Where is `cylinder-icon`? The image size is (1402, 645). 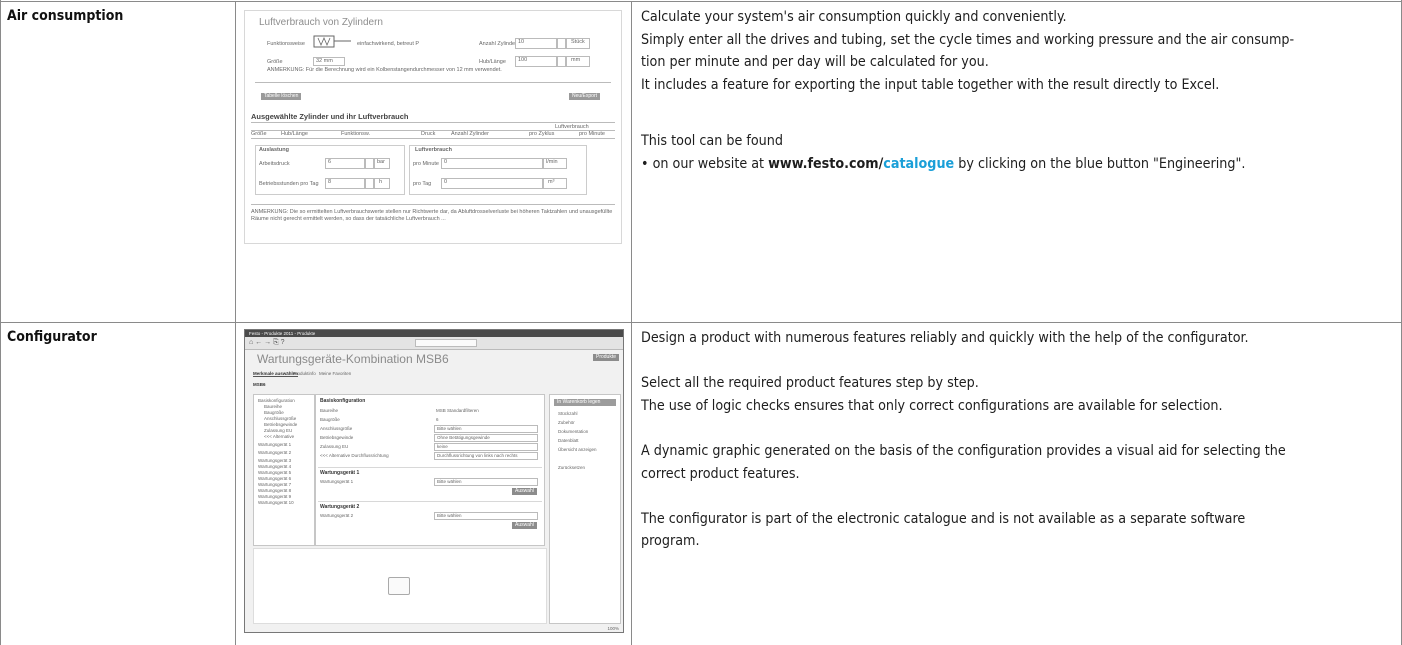
cylinder-icon is located at coordinates (332, 41).